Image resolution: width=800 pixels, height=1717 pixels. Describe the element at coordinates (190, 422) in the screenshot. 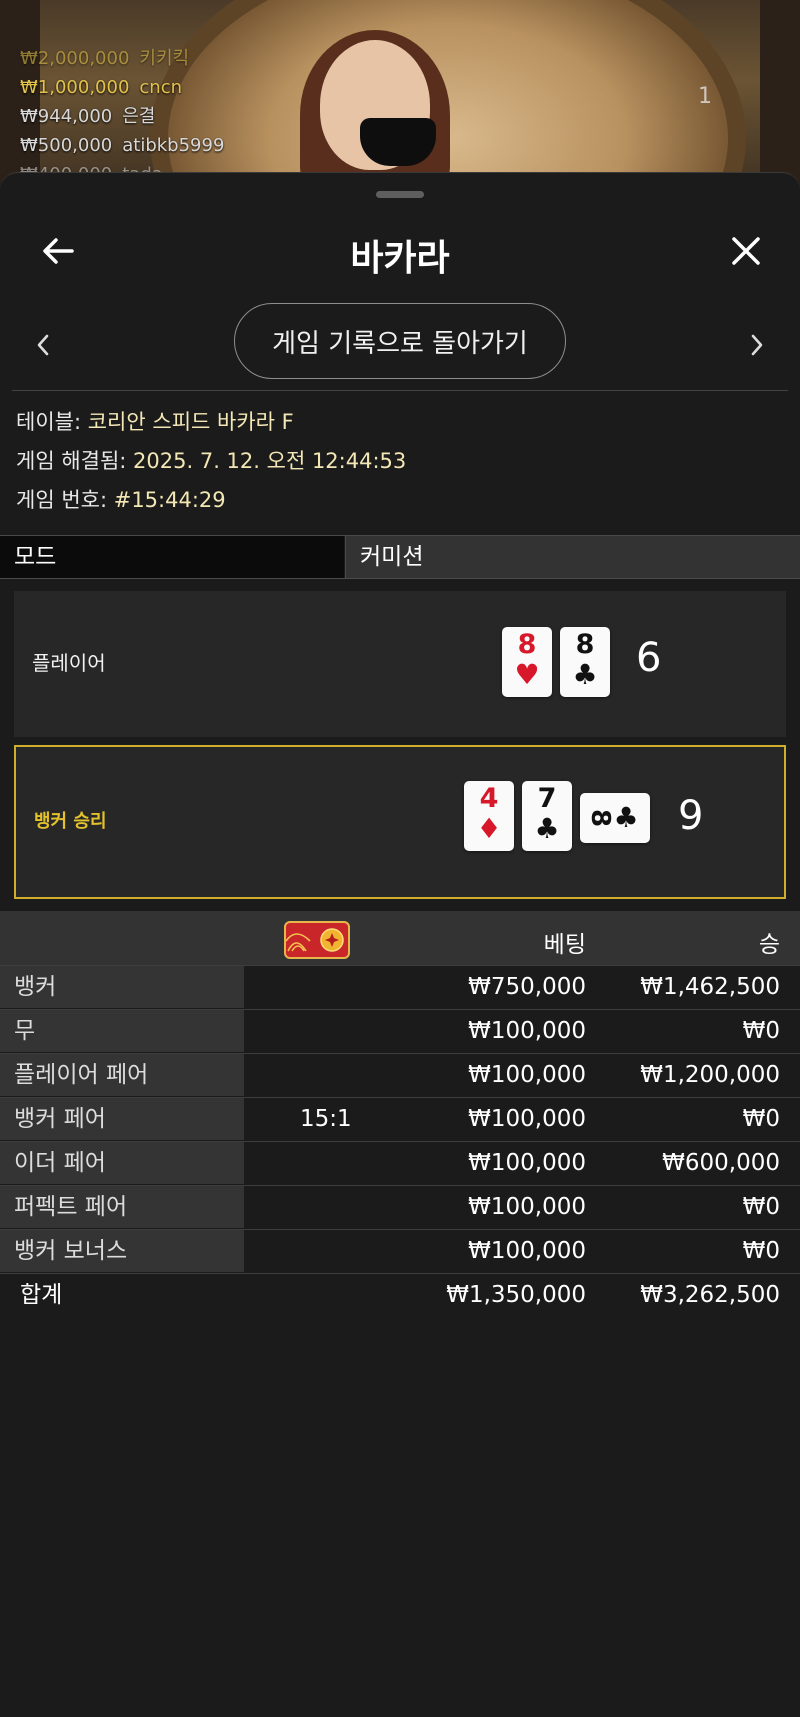

I see `table-value: 코리안 스피드 바카라 F` at that location.